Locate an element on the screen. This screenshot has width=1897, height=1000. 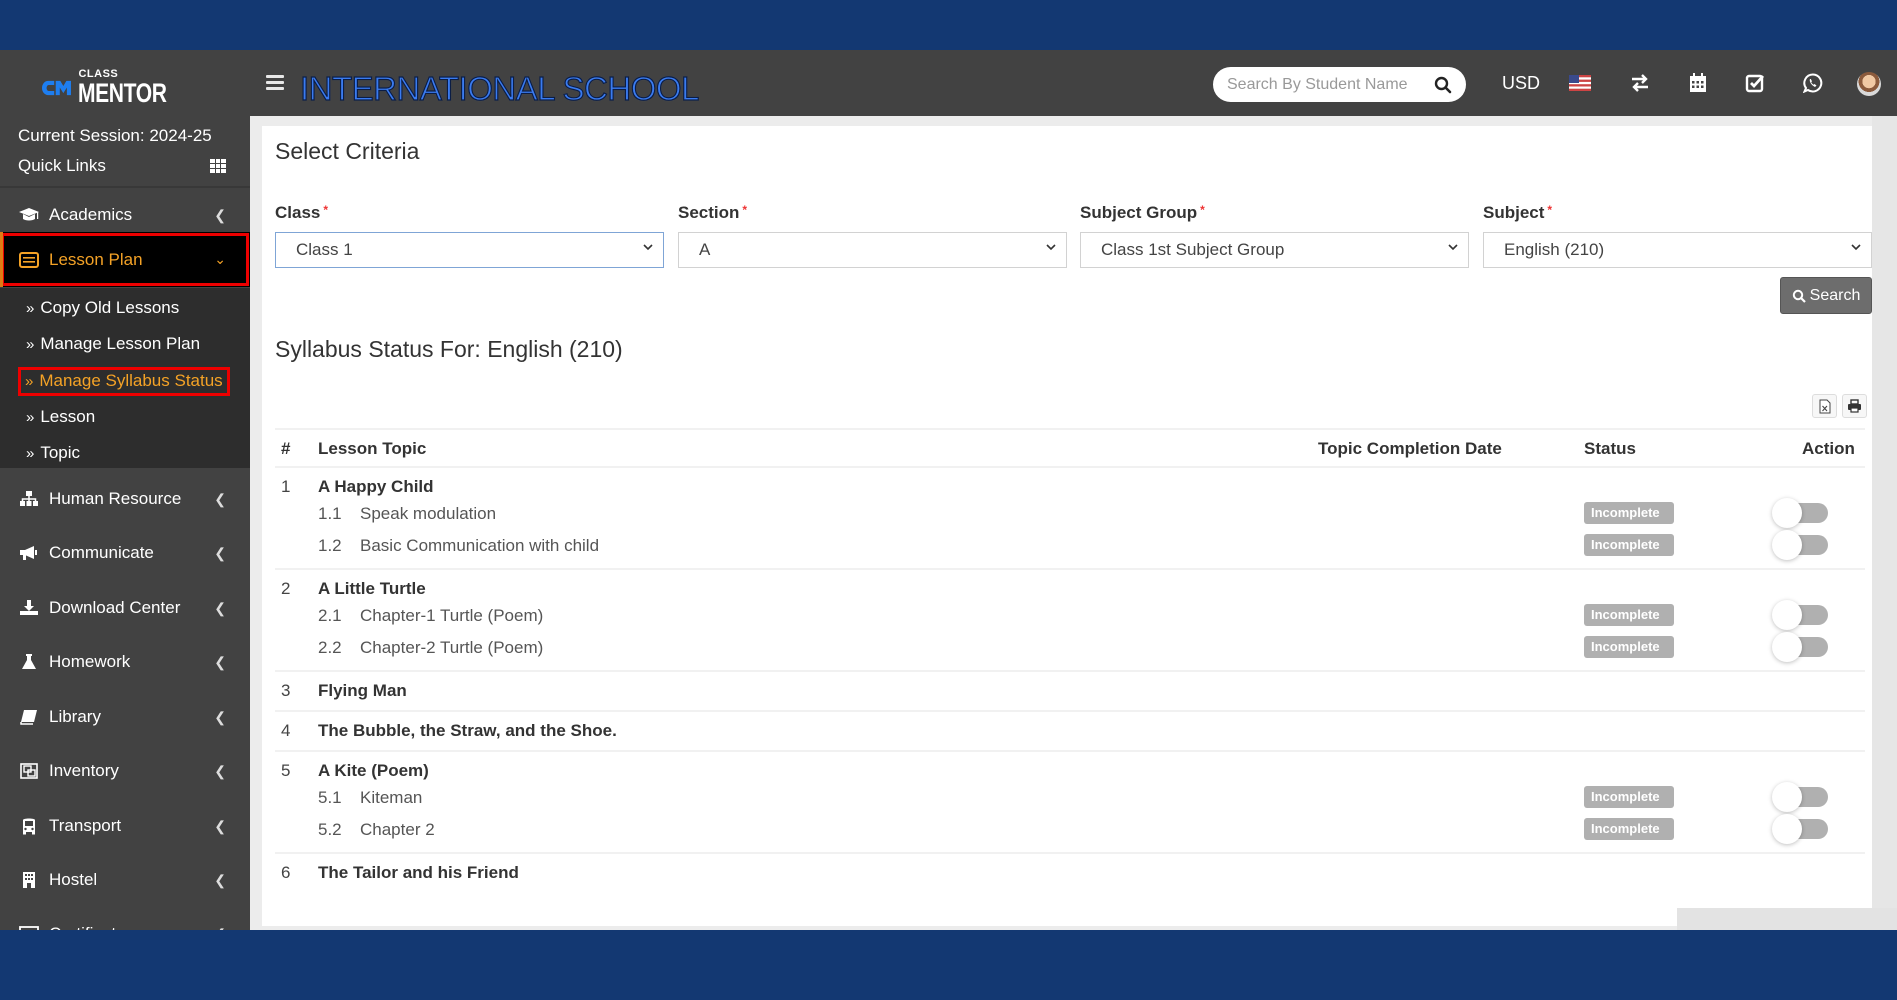
exchange-icon is located at coordinates (1640, 83).